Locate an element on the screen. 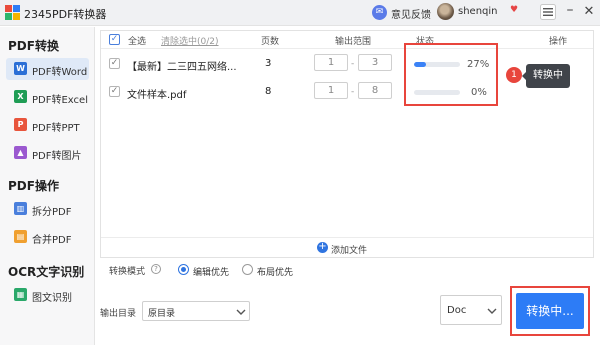  radio-layout-priority is located at coordinates (247, 269).